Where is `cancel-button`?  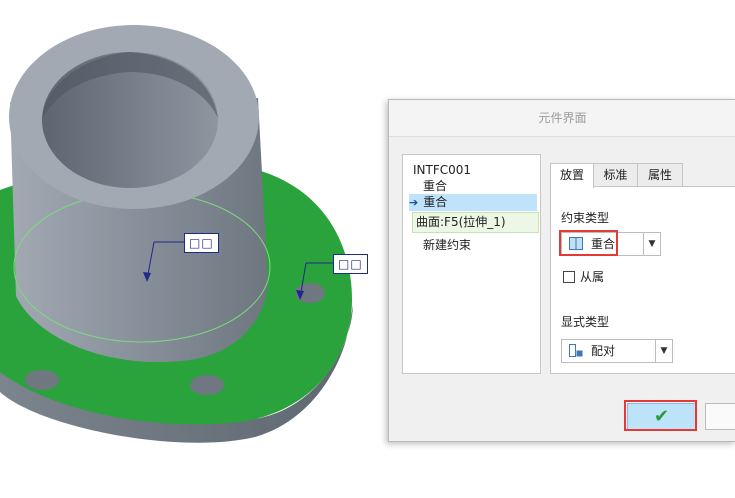
cancel-button is located at coordinates (720, 416).